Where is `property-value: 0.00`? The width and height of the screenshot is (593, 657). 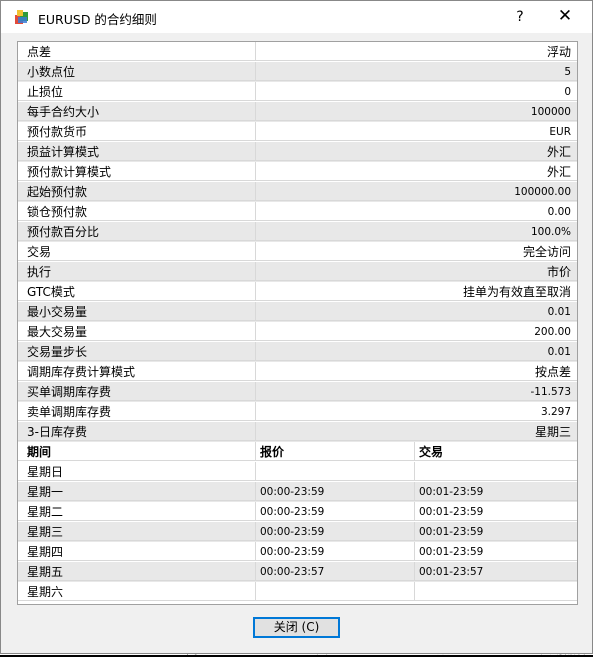 property-value: 0.00 is located at coordinates (416, 211).